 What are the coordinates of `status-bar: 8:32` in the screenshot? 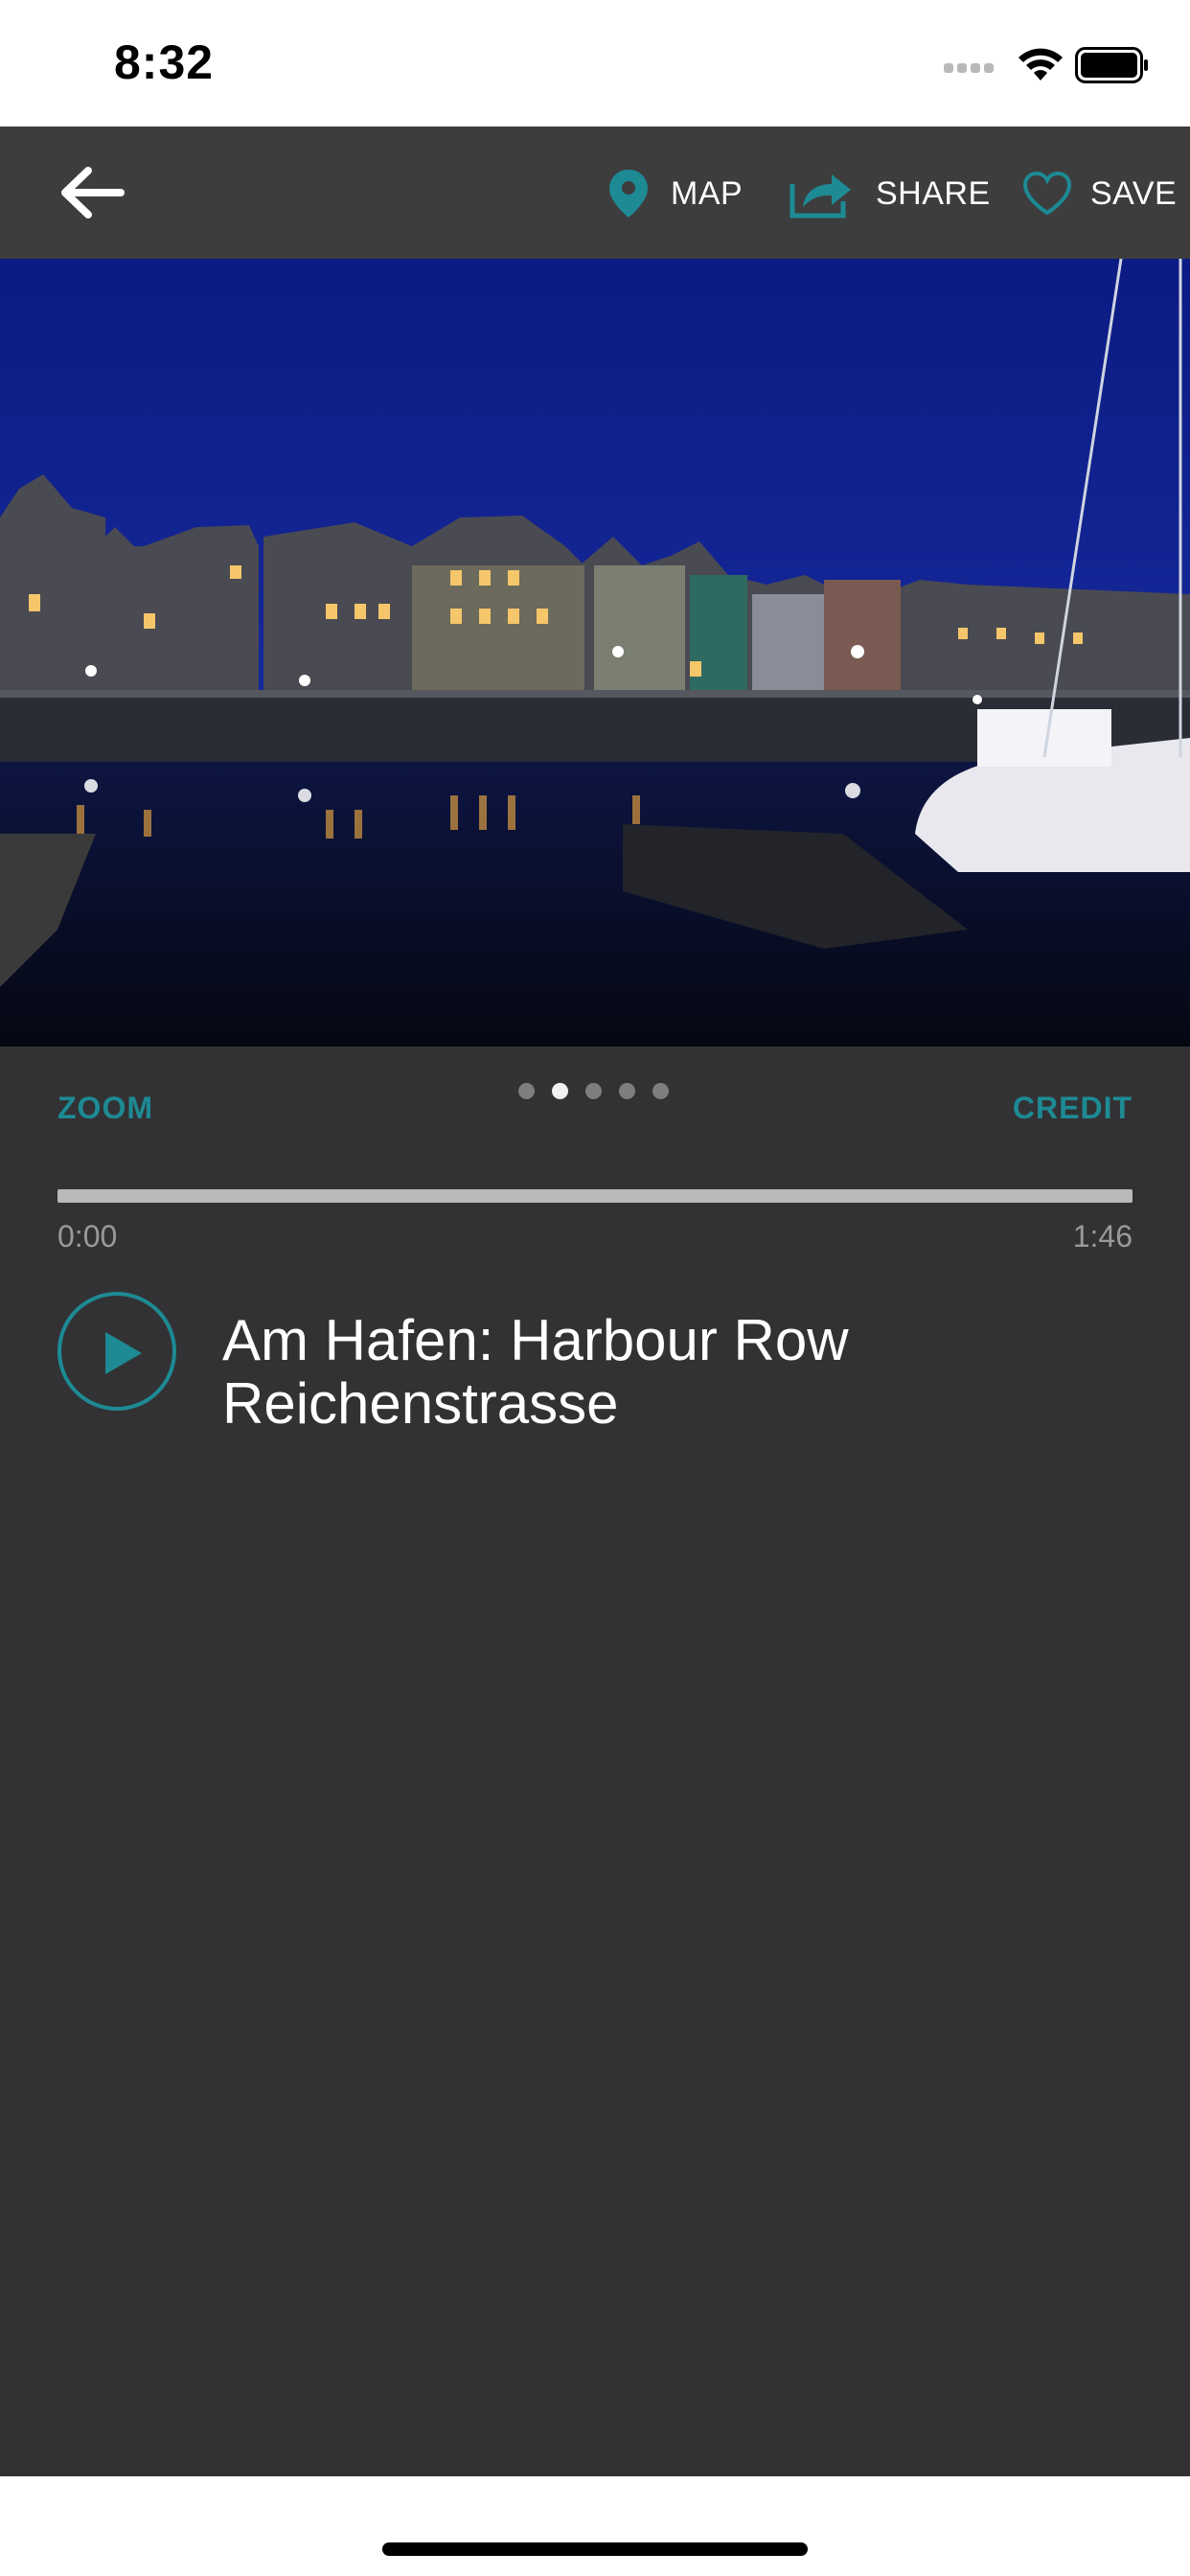 It's located at (595, 63).